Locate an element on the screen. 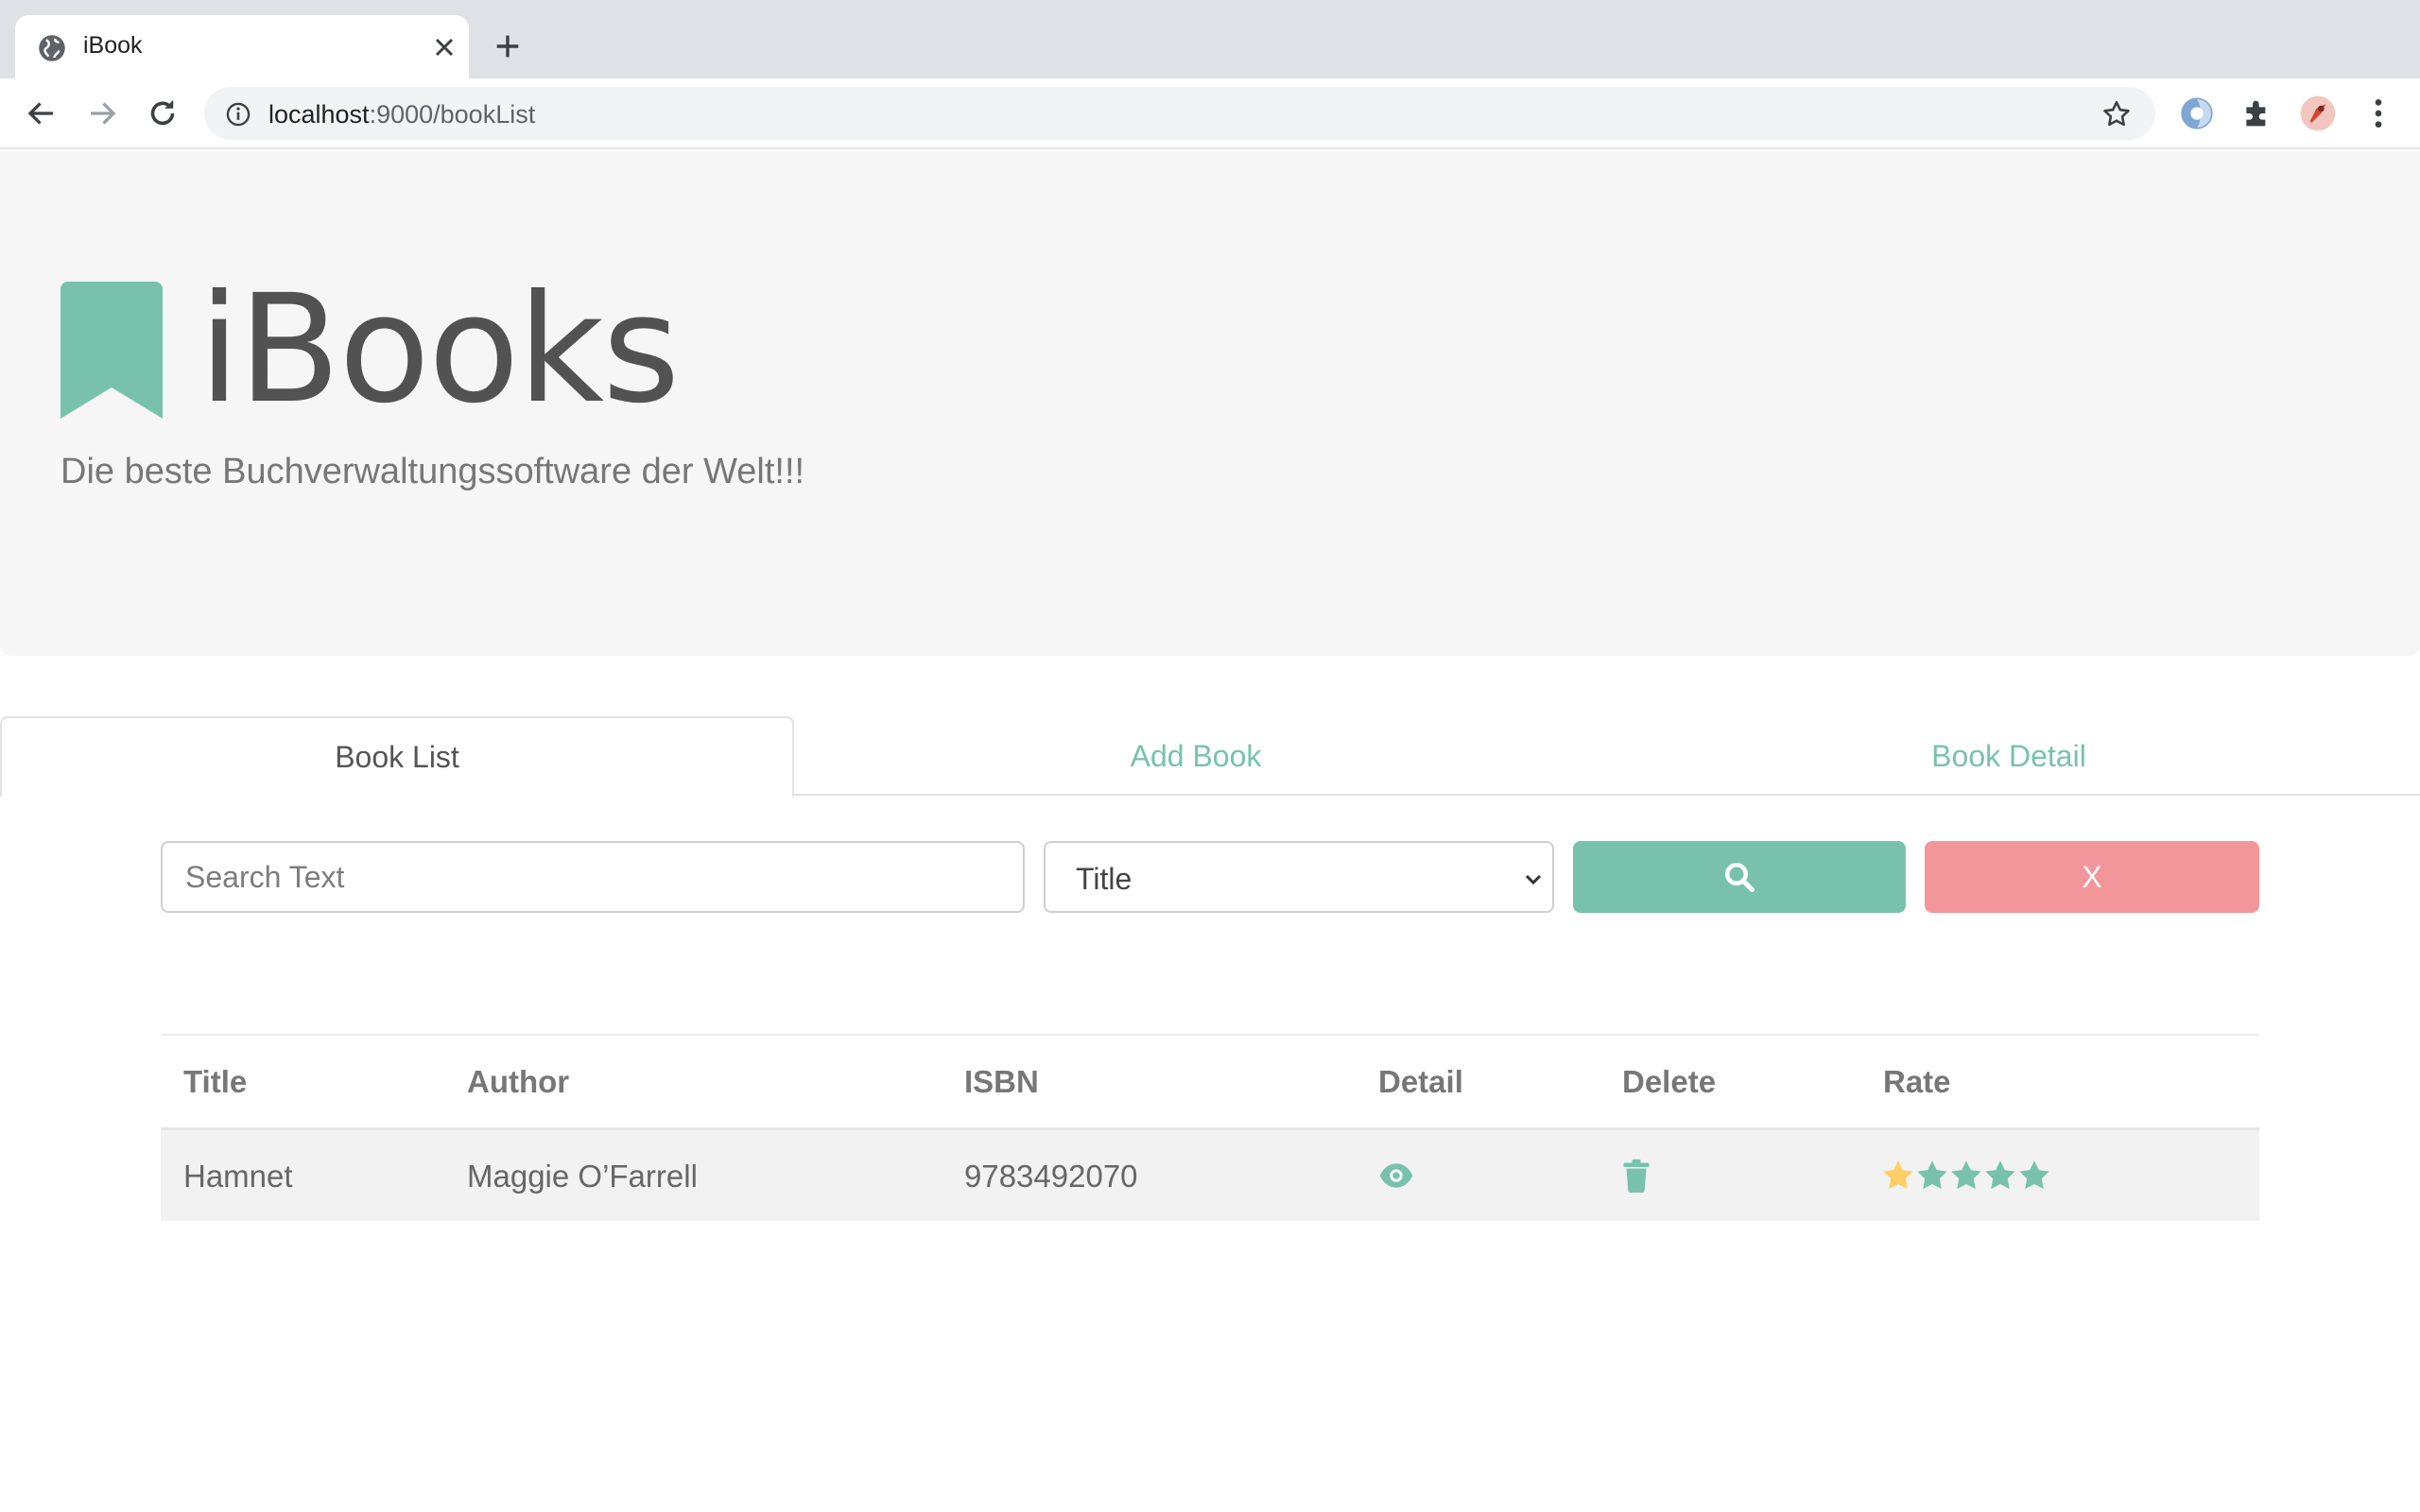 This screenshot has height=1512, width=2420. rating-stars is located at coordinates (1966, 1177).